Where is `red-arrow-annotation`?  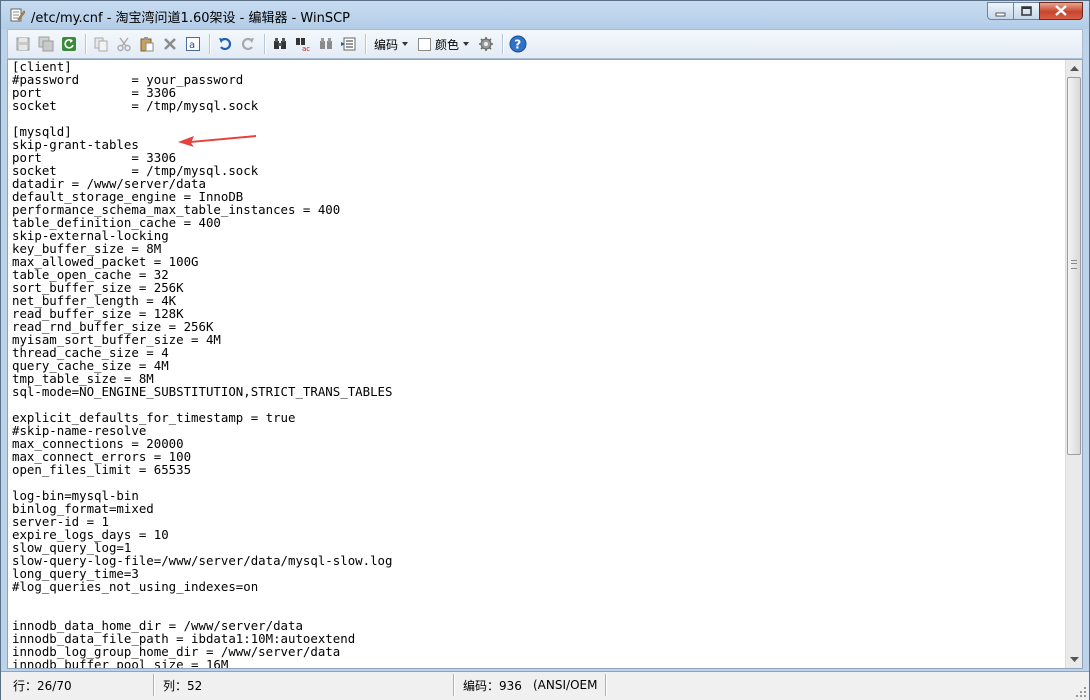 red-arrow-annotation is located at coordinates (217, 141).